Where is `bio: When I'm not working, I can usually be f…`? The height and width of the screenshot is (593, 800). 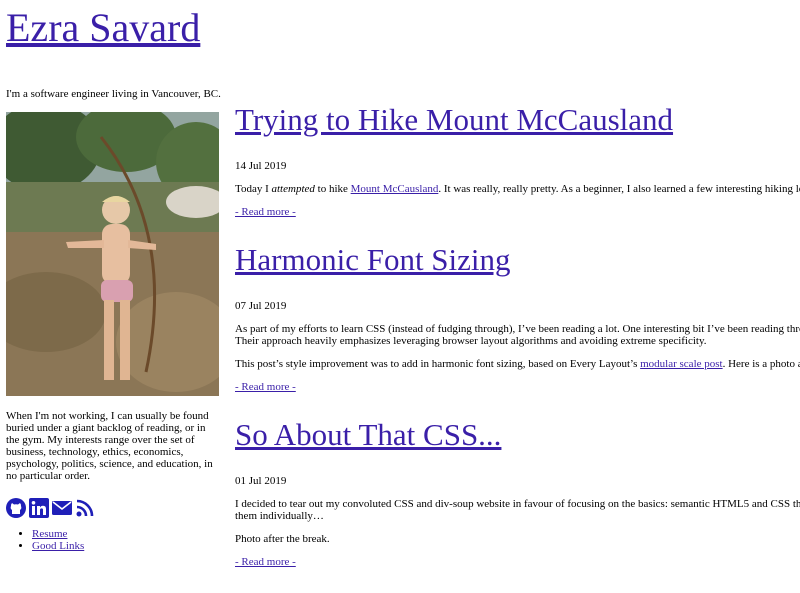 bio: When I'm not working, I can usually be f… is located at coordinates (109, 446).